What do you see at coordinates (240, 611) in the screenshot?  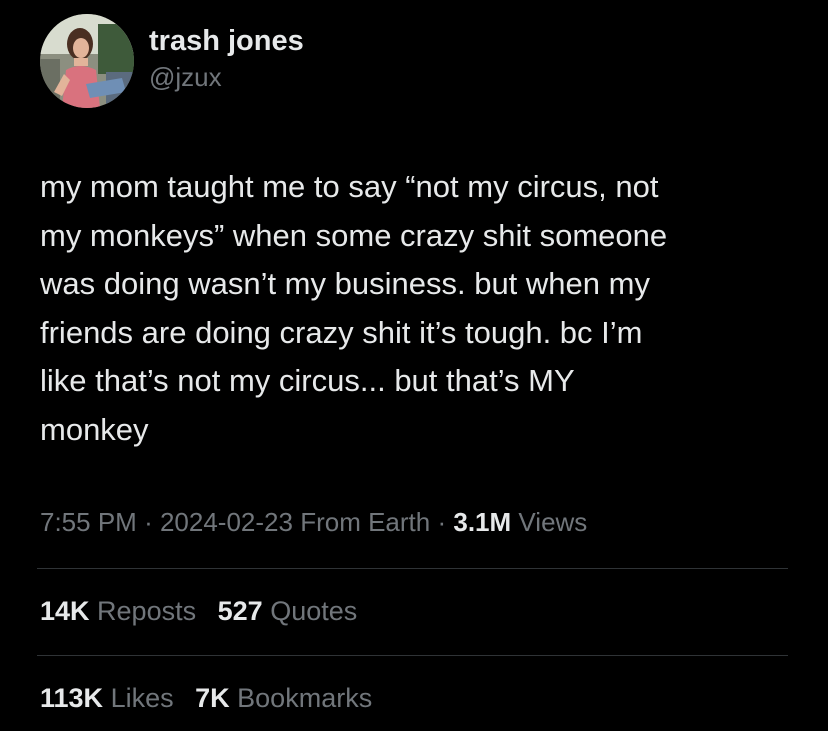 I see `quotes-count: 527` at bounding box center [240, 611].